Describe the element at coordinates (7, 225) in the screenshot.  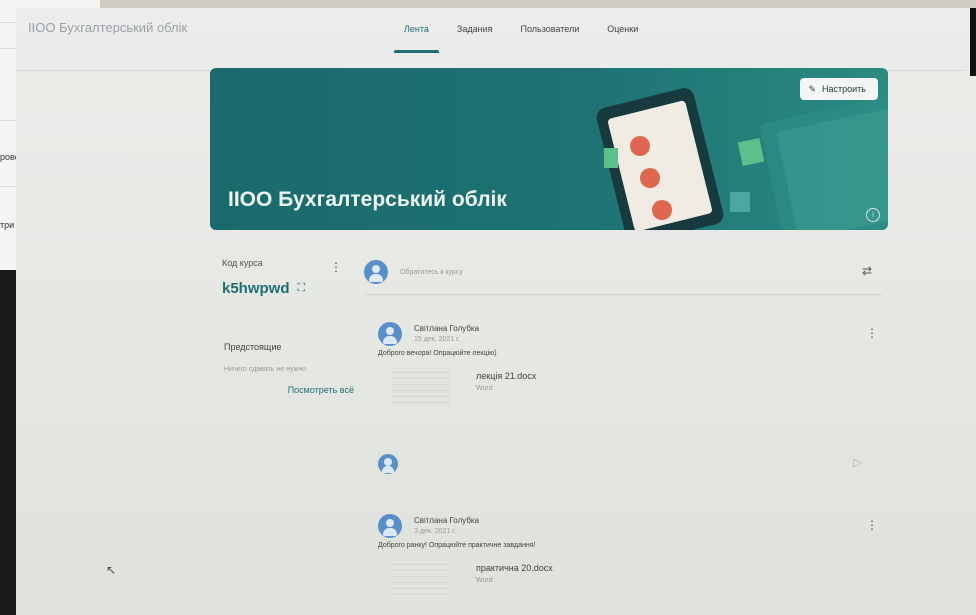
I see `background-text: три` at that location.